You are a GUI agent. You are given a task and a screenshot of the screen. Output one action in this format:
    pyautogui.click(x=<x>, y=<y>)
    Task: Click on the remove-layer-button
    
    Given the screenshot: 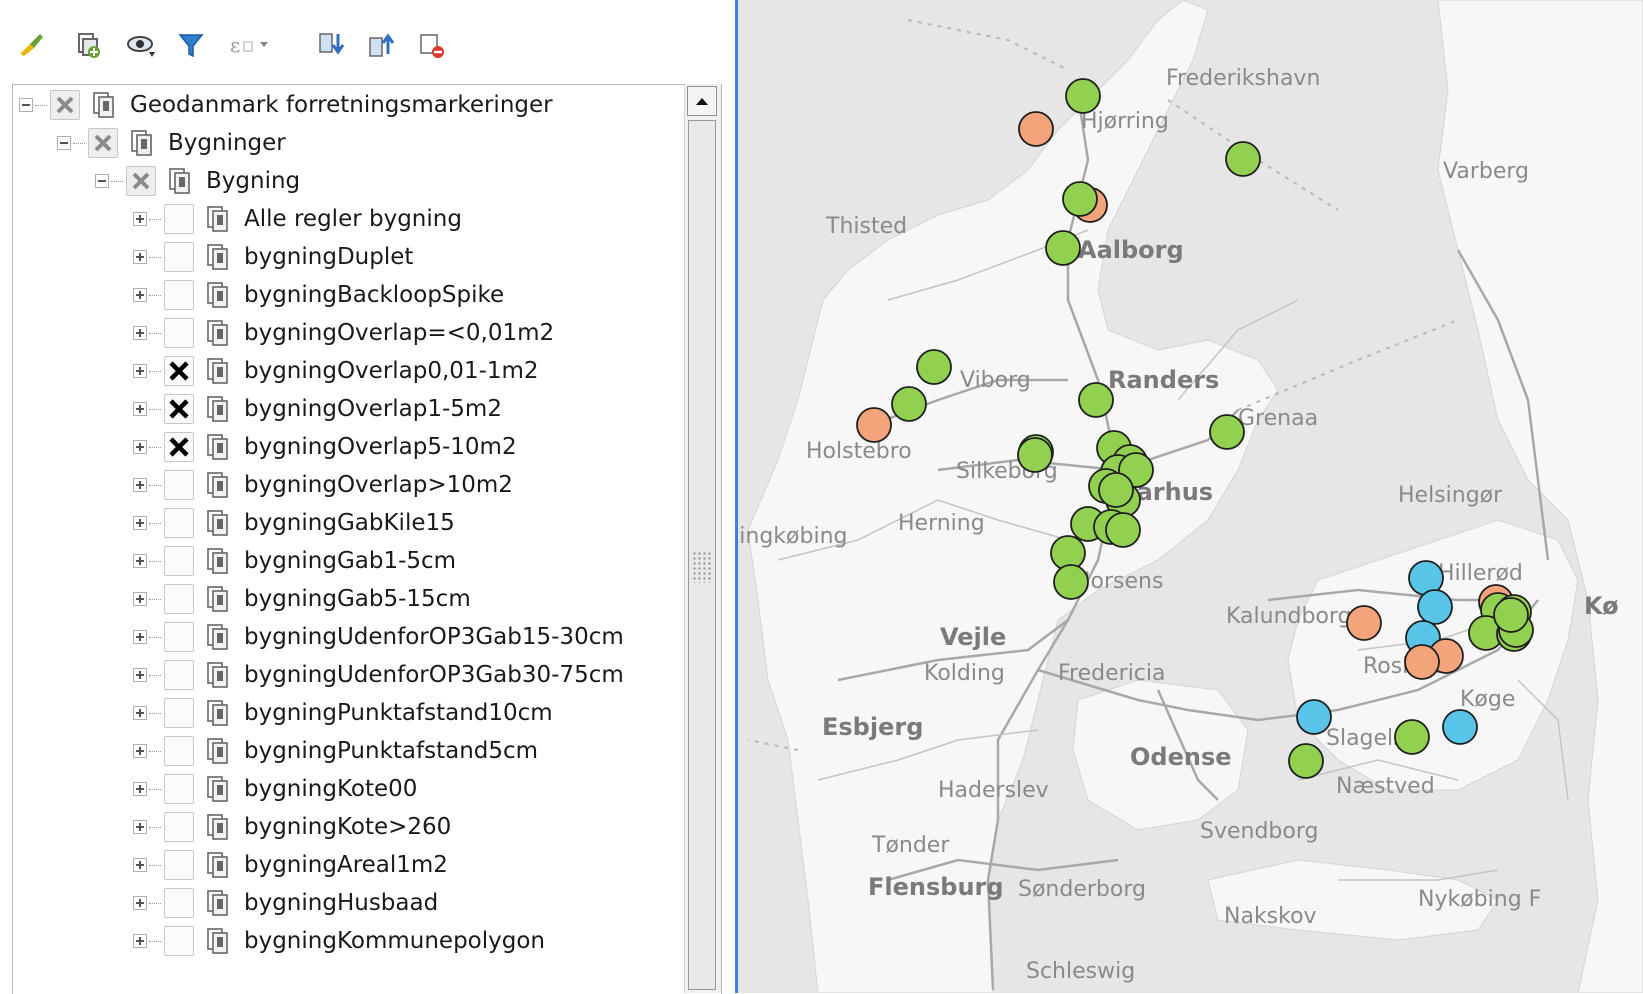 What is the action you would take?
    pyautogui.click(x=431, y=45)
    